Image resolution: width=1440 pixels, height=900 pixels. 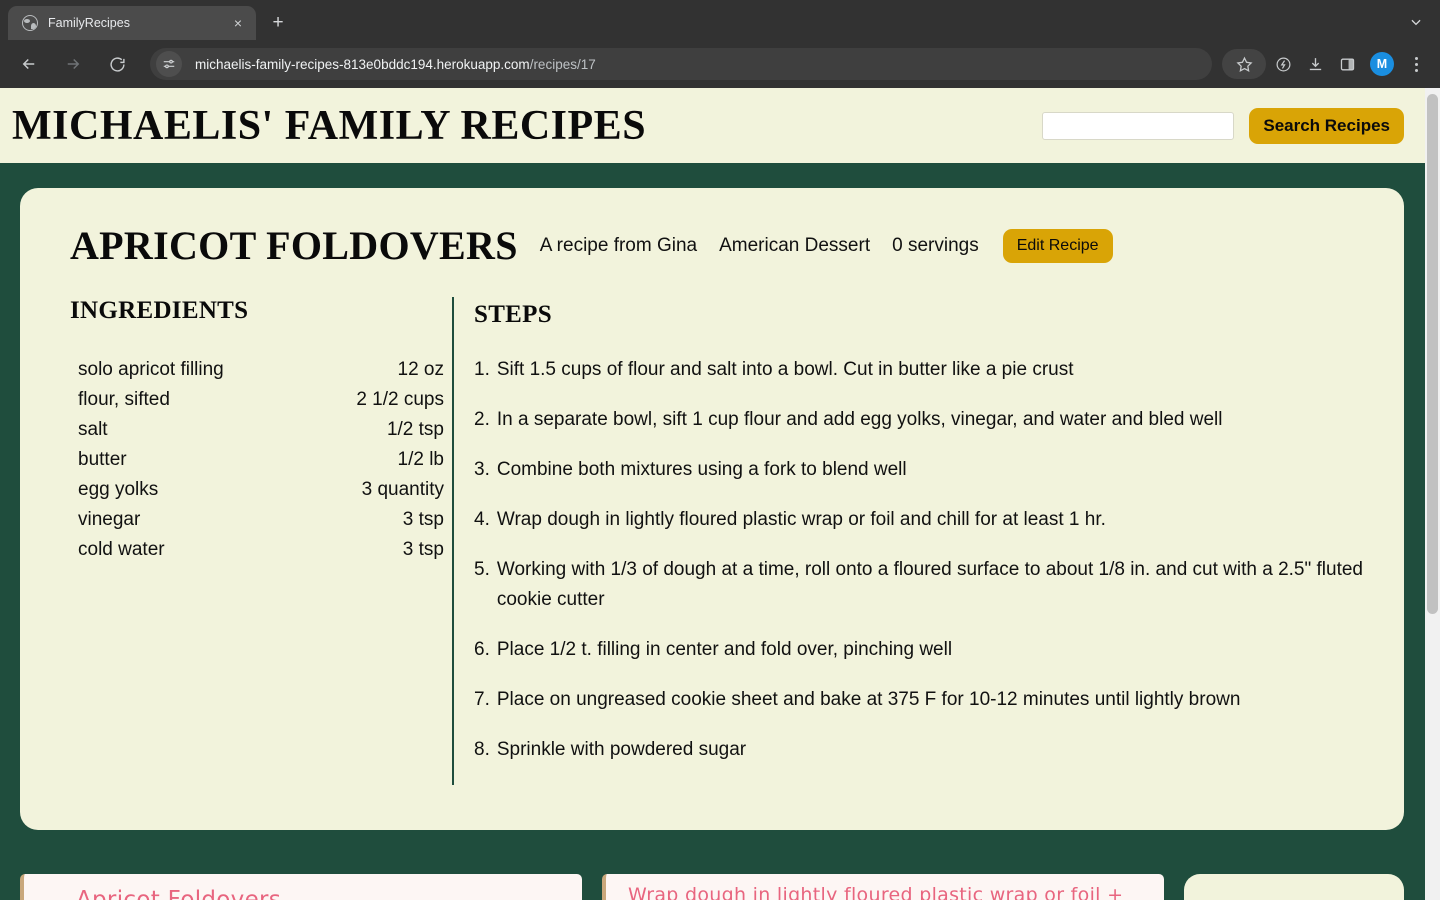 What do you see at coordinates (278, 23) in the screenshot?
I see `new-tab-button: +` at bounding box center [278, 23].